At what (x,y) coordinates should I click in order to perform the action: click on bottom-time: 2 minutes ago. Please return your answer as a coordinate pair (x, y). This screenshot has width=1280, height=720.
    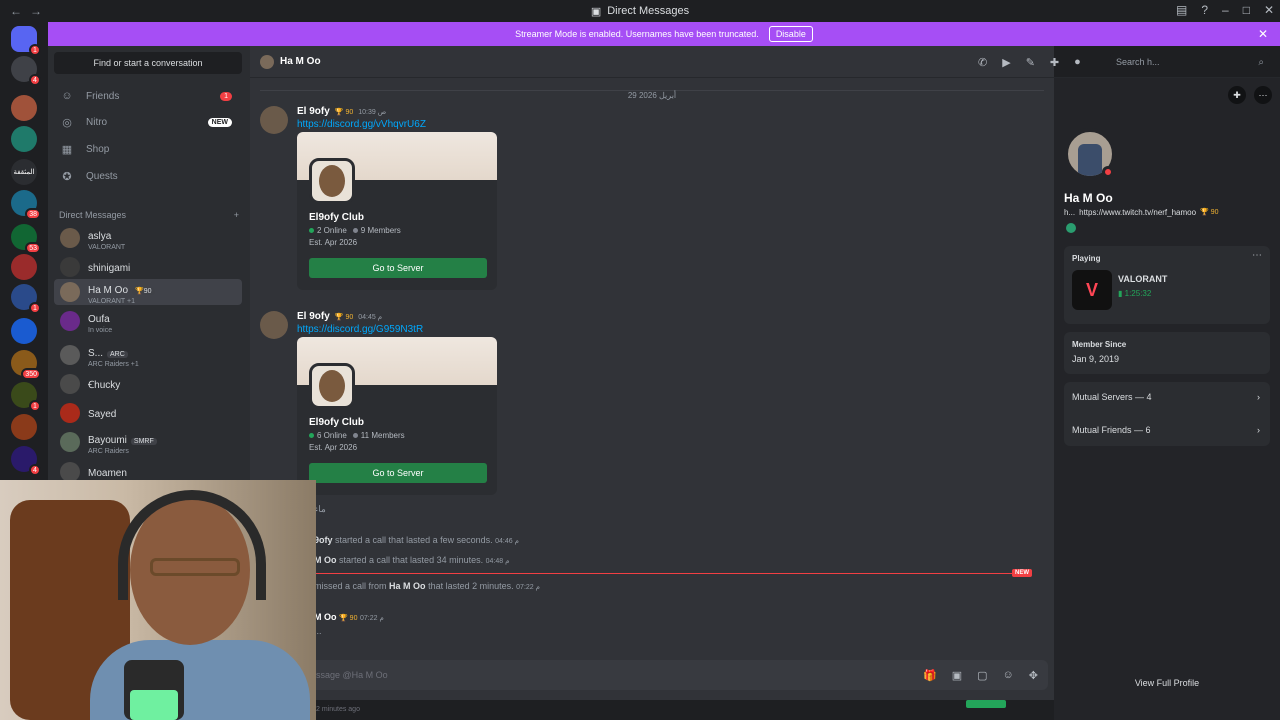
    Looking at the image, I should click on (338, 709).